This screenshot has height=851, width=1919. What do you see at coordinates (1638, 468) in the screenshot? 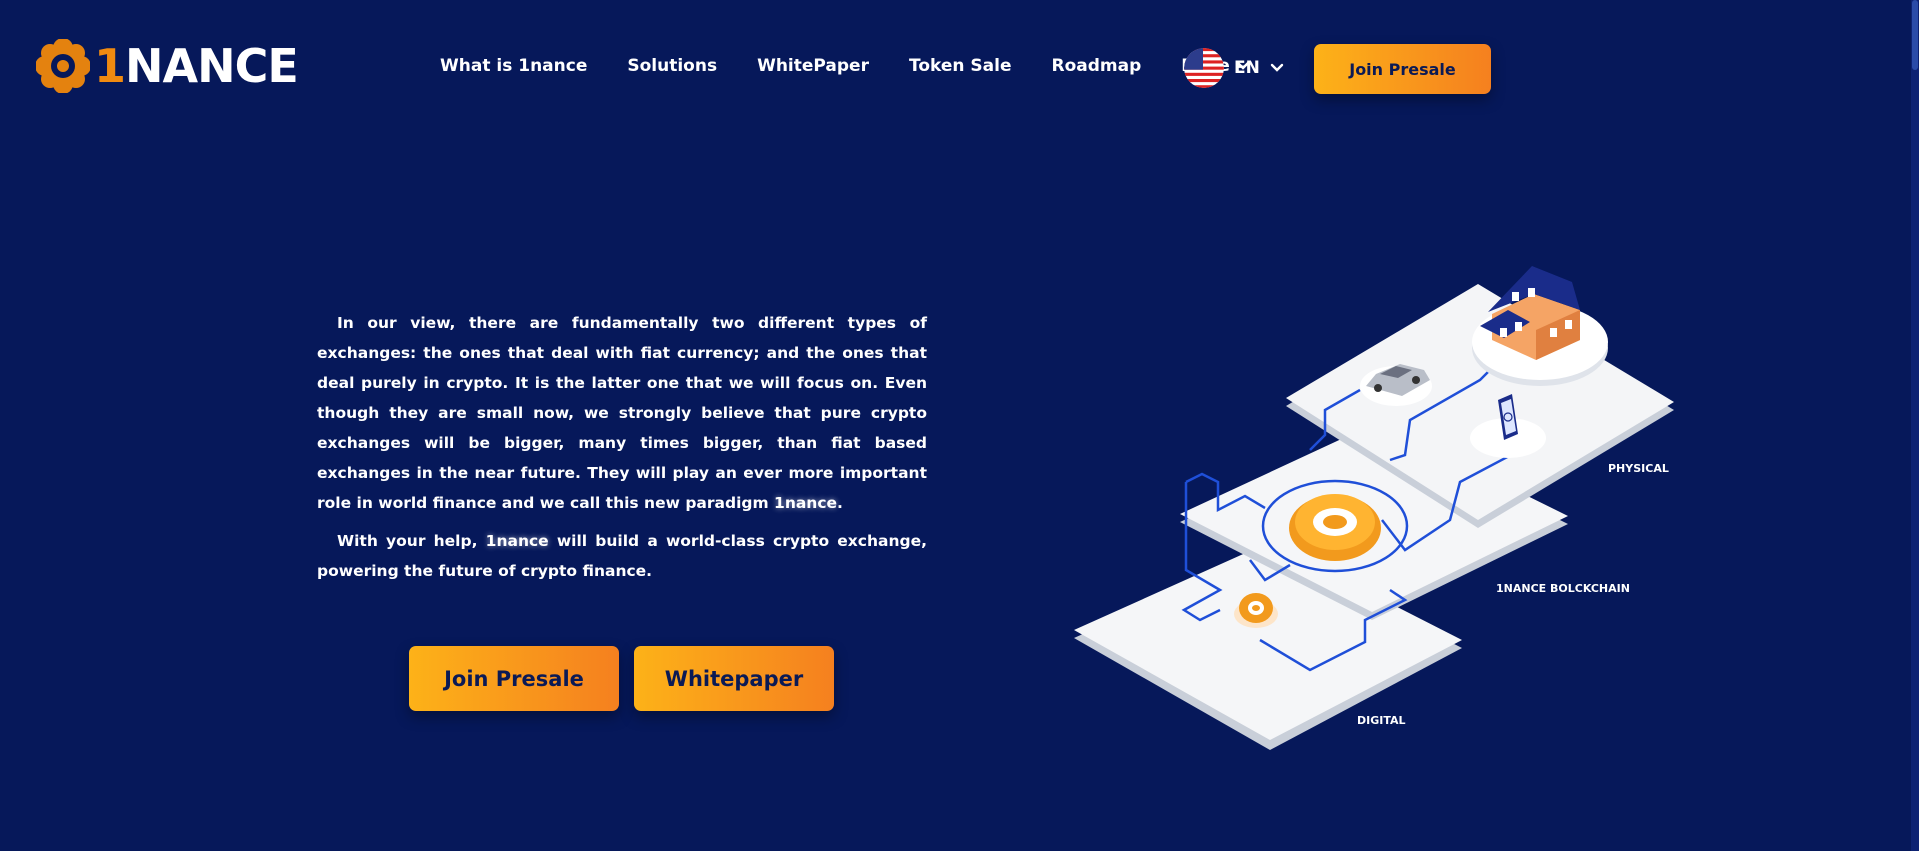
I see `physical-layer-label: PHYSICAL` at bounding box center [1638, 468].